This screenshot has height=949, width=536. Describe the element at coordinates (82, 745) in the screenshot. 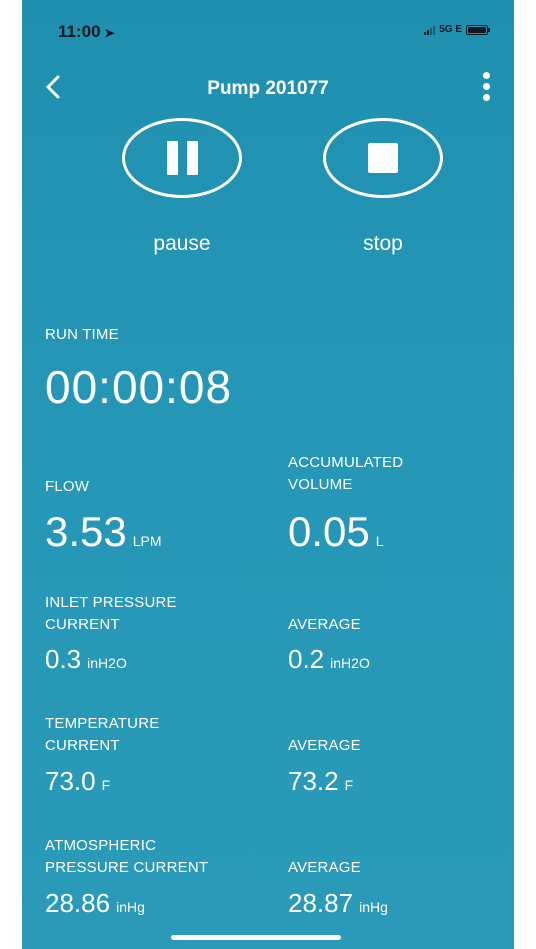

I see `temperature-label-line2: CURRENT` at that location.